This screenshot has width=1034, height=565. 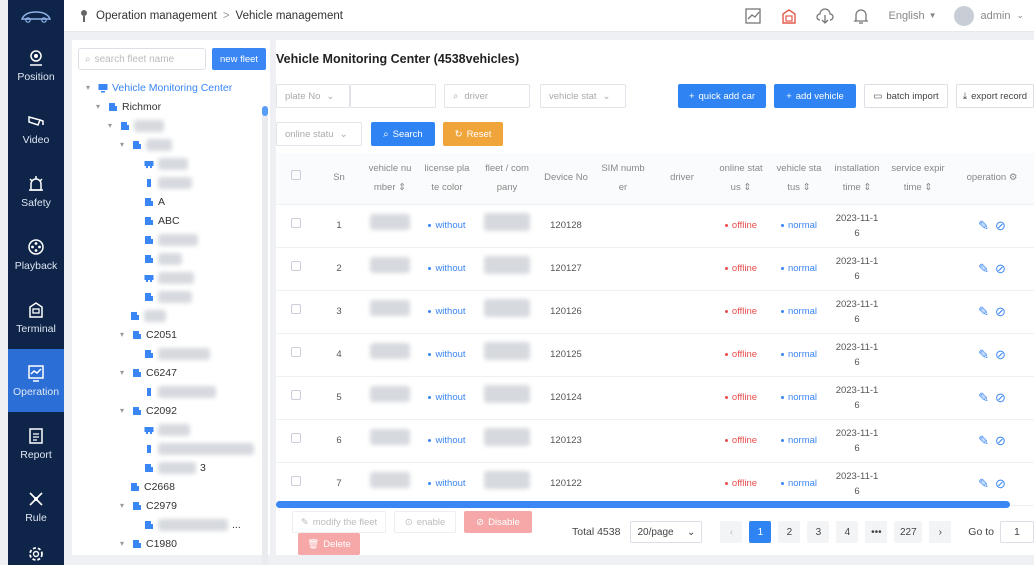 What do you see at coordinates (36, 506) in the screenshot?
I see `nav-rule: Rule` at bounding box center [36, 506].